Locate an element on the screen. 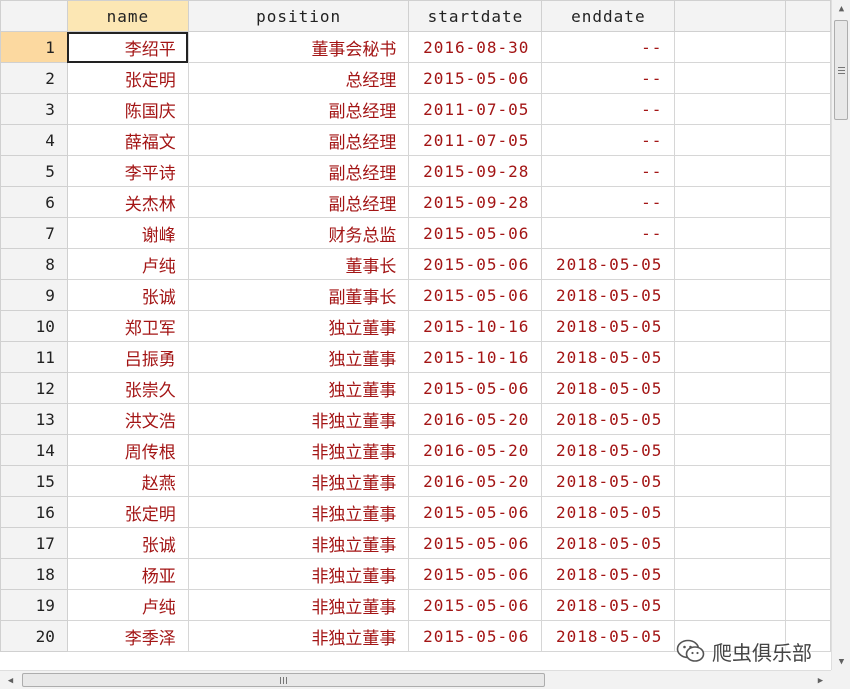  table-row: 2 张定明 总经理 2015-05-06 -- is located at coordinates (415, 78).